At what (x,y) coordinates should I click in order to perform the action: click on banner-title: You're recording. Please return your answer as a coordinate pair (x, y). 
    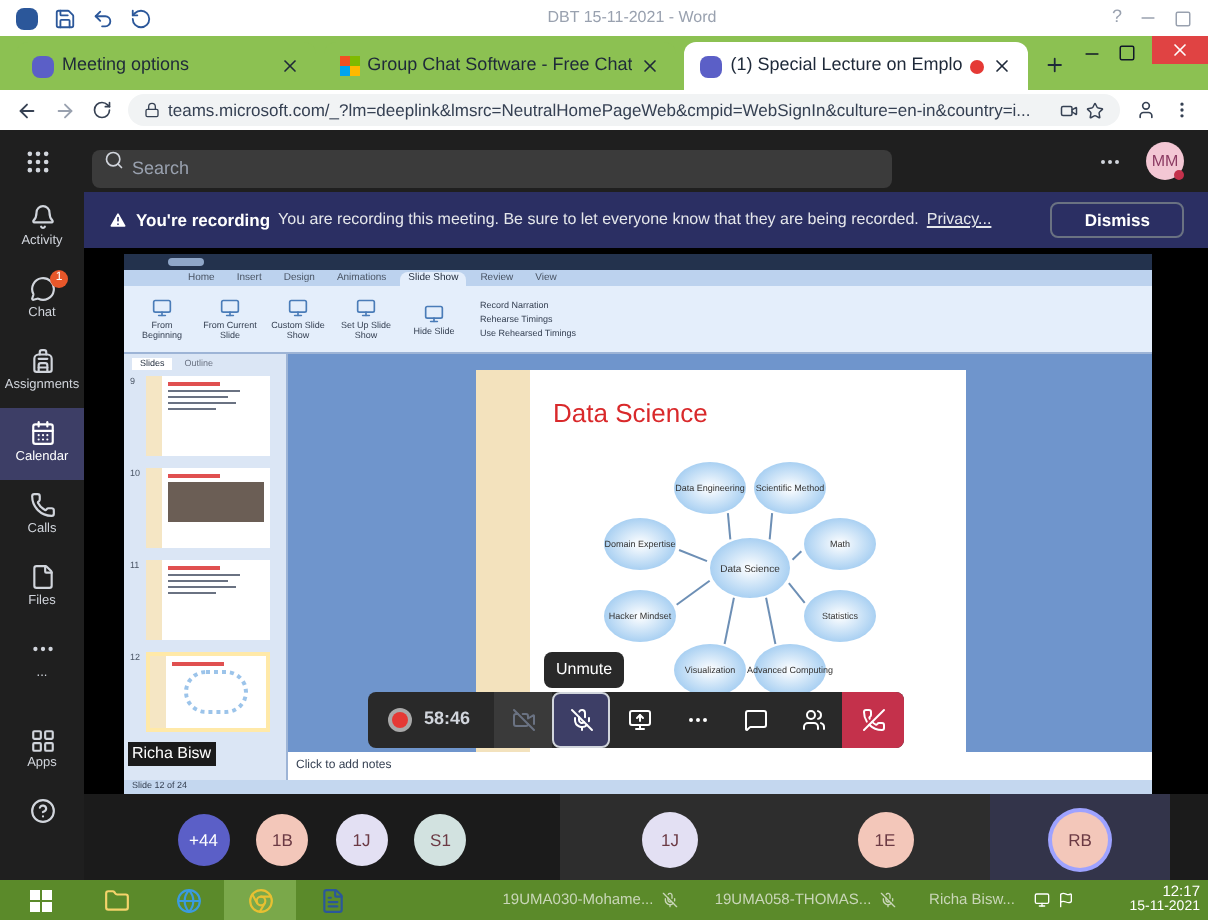
    Looking at the image, I should click on (203, 220).